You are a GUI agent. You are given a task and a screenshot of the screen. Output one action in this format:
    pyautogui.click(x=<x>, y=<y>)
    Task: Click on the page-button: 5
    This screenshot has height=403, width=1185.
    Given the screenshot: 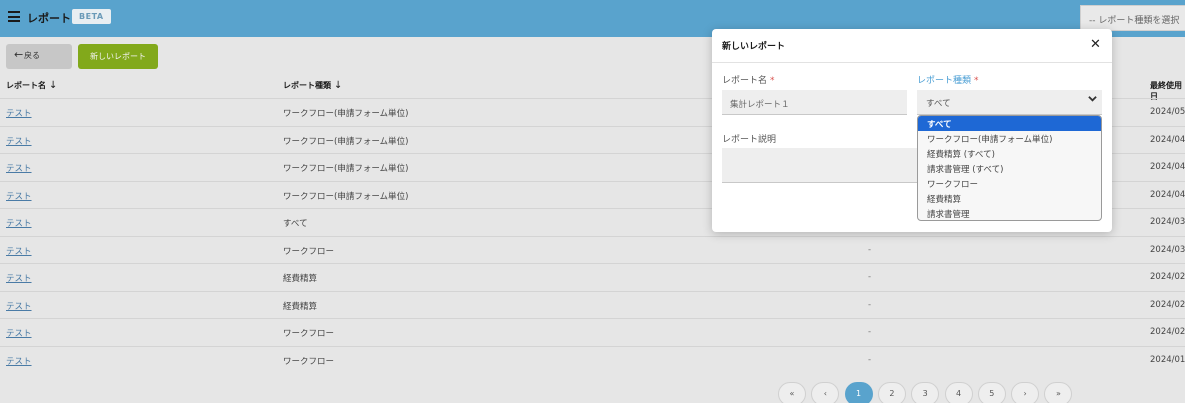 What is the action you would take?
    pyautogui.click(x=991, y=392)
    